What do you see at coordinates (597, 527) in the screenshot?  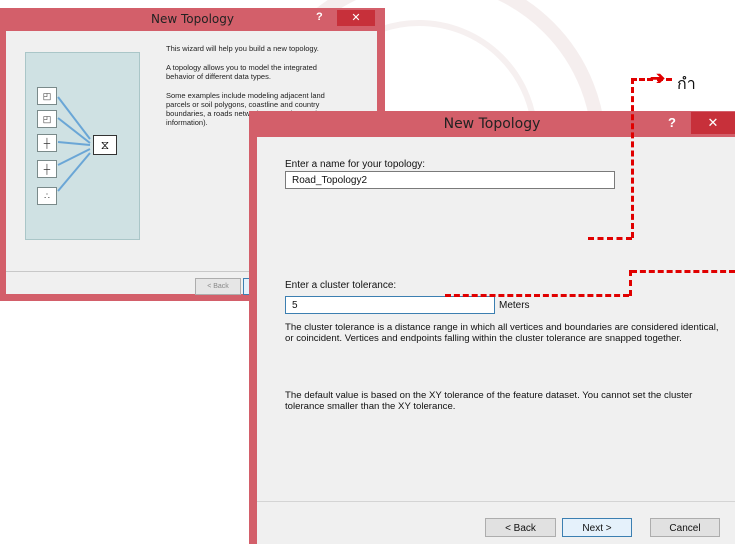 I see `next-button: Next >` at bounding box center [597, 527].